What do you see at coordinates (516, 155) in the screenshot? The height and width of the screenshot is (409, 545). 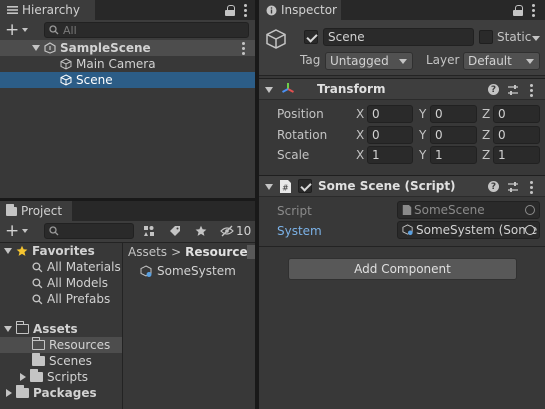 I see `scale-z-field: 1` at bounding box center [516, 155].